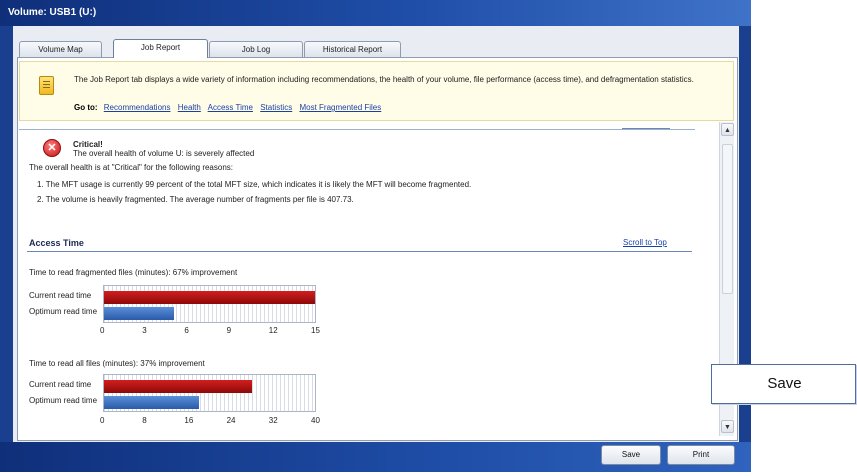 The height and width of the screenshot is (476, 857). I want to click on save-callout-label: Save, so click(784, 383).